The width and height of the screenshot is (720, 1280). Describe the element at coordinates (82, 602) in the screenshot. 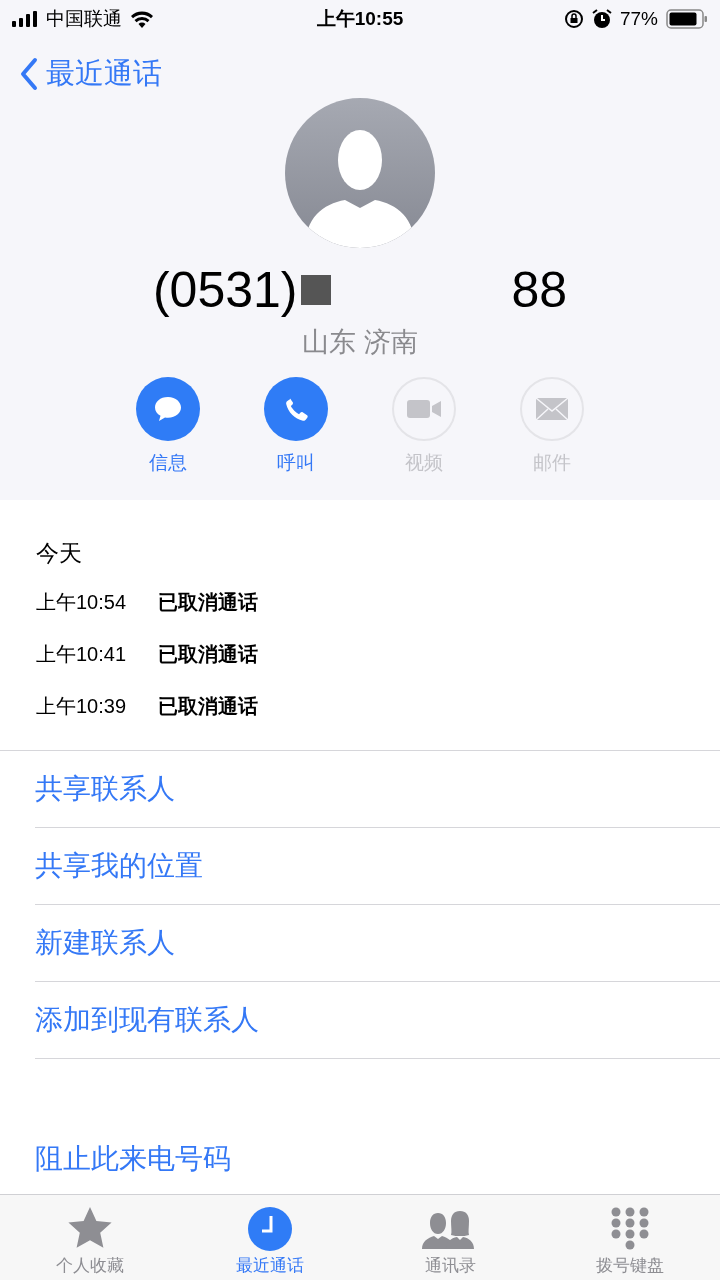

I see `call-time: 上午10:54` at that location.